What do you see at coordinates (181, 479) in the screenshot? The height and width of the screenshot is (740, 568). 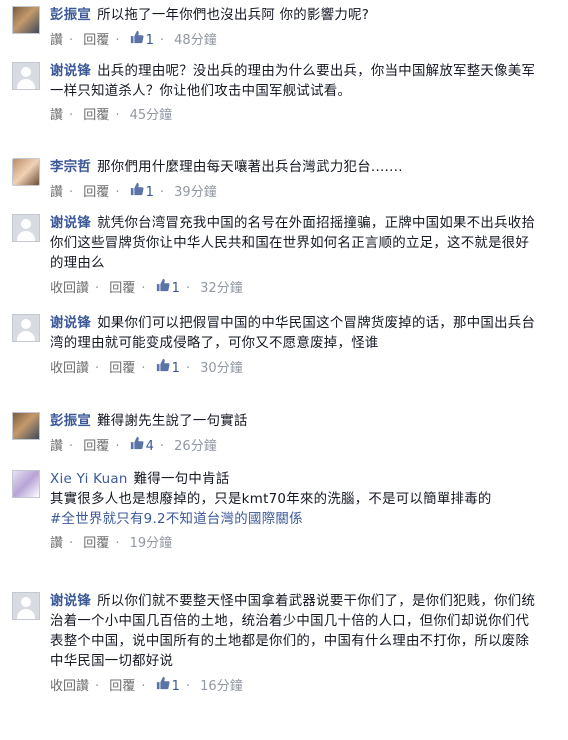 I see `comment-text: 難得一句中肯話` at bounding box center [181, 479].